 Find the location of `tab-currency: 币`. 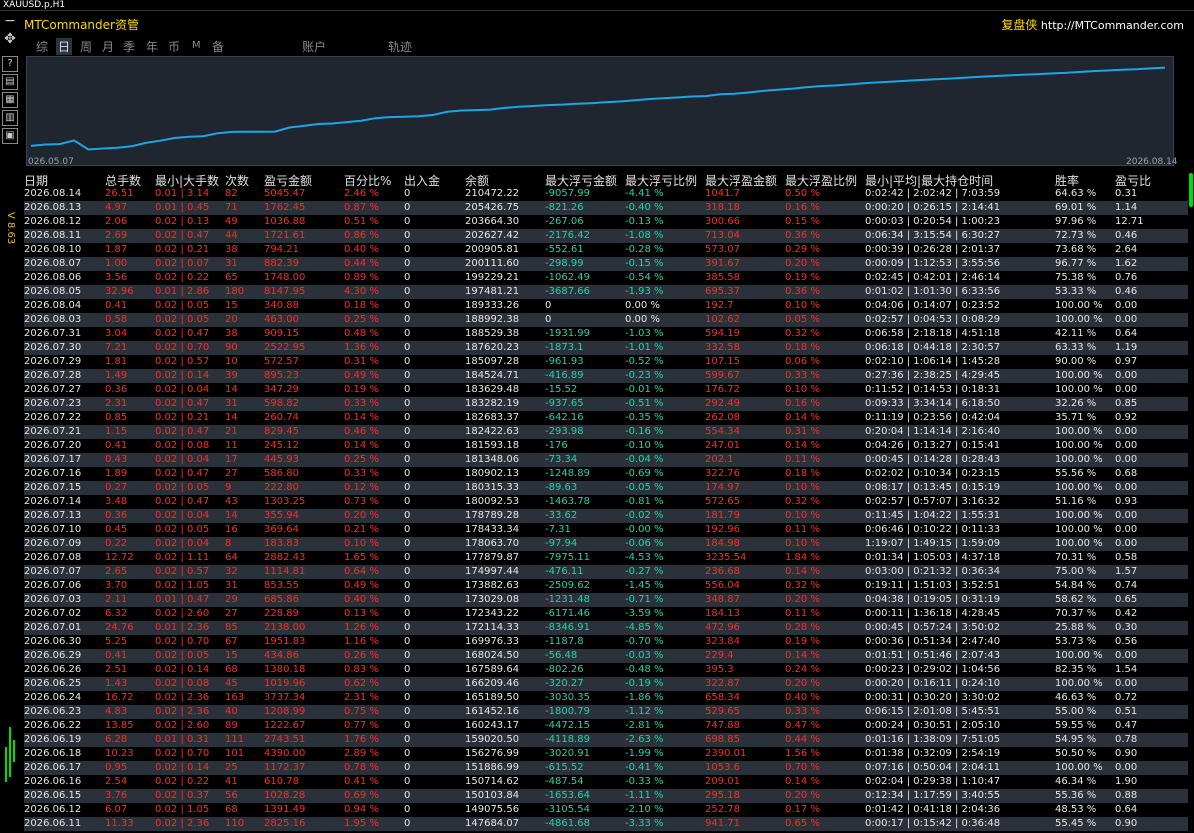

tab-currency: 币 is located at coordinates (174, 46).